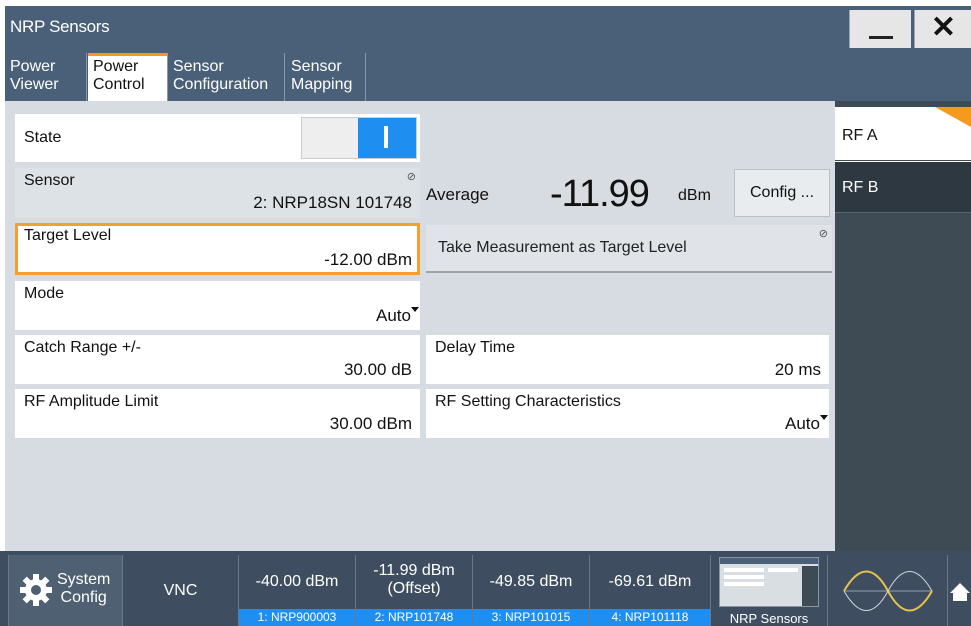  Describe the element at coordinates (600, 194) in the screenshot. I see `average-value: -11.99` at that location.